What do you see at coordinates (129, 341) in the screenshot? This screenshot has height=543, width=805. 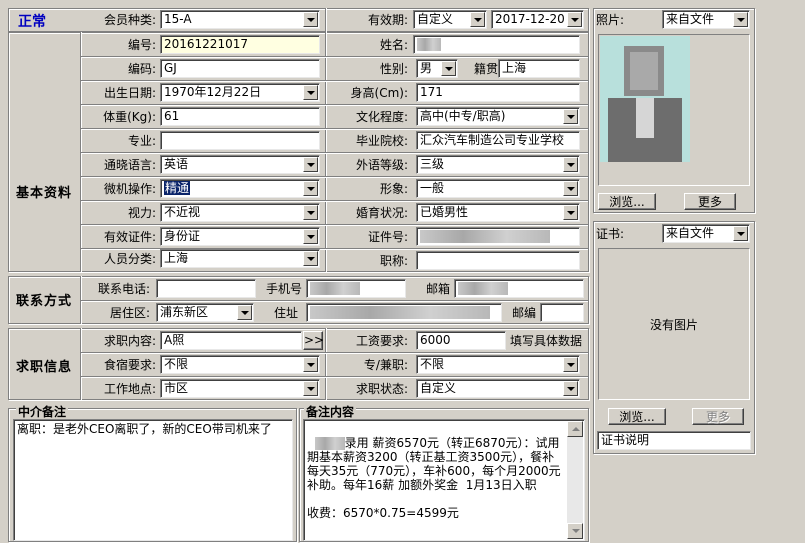 I see `job-content-label: 求职内容:` at bounding box center [129, 341].